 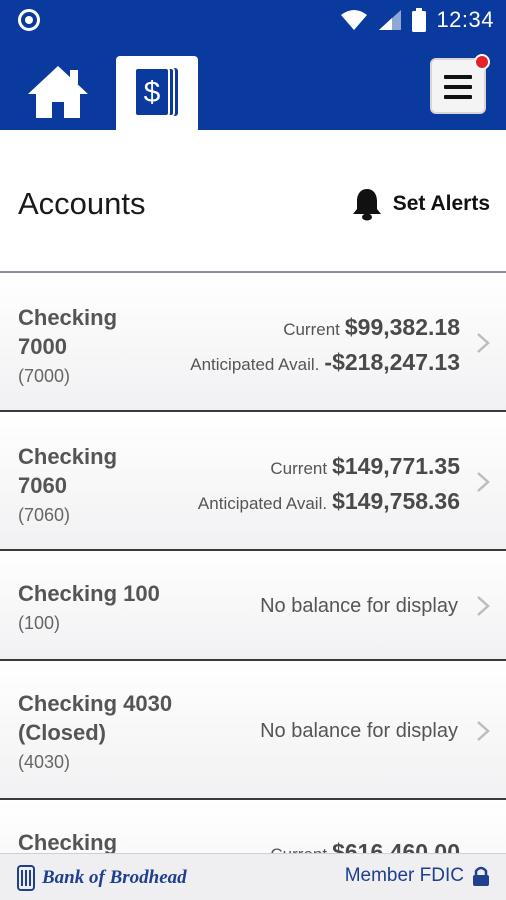 What do you see at coordinates (253, 876) in the screenshot?
I see `footer: Bank of Brodhead Member FDIC` at bounding box center [253, 876].